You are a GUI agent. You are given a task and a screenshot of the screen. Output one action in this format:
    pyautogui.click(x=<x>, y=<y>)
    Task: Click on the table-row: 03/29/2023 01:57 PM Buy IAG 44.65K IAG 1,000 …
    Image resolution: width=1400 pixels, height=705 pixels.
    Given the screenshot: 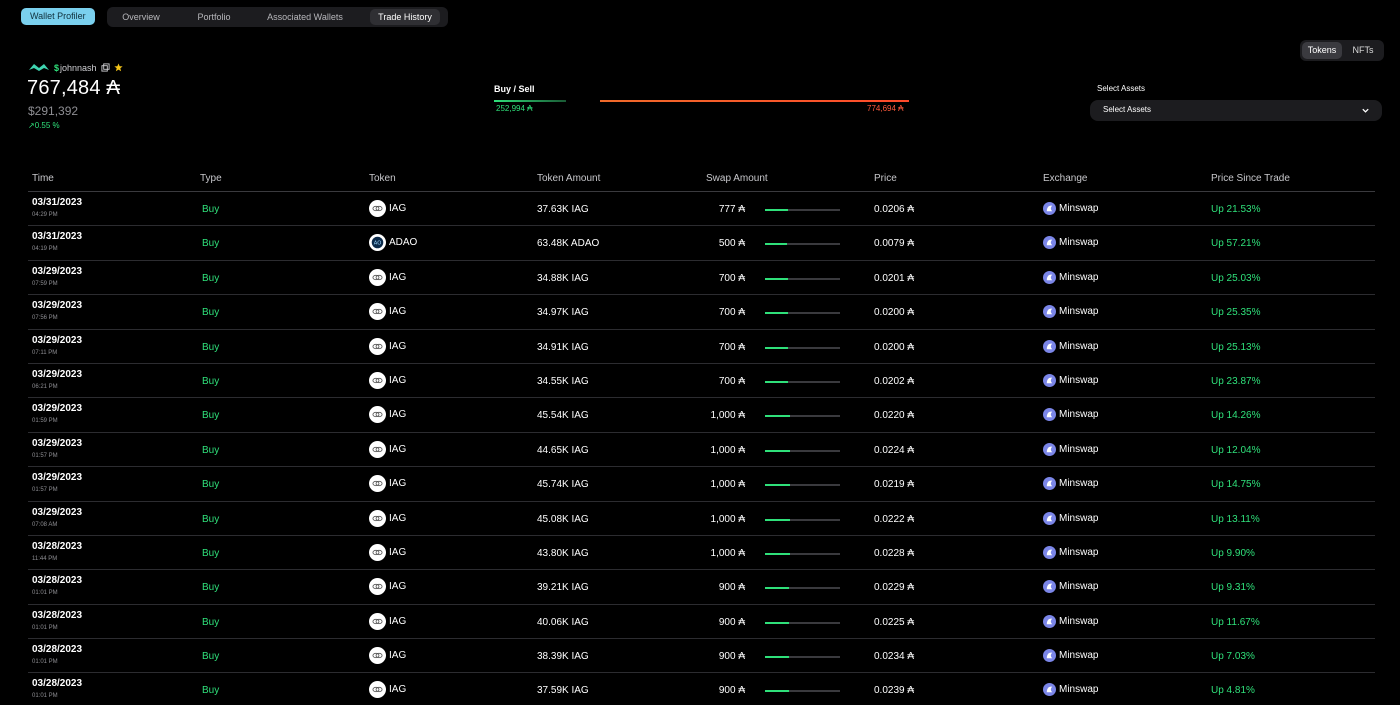 What is the action you would take?
    pyautogui.click(x=701, y=450)
    